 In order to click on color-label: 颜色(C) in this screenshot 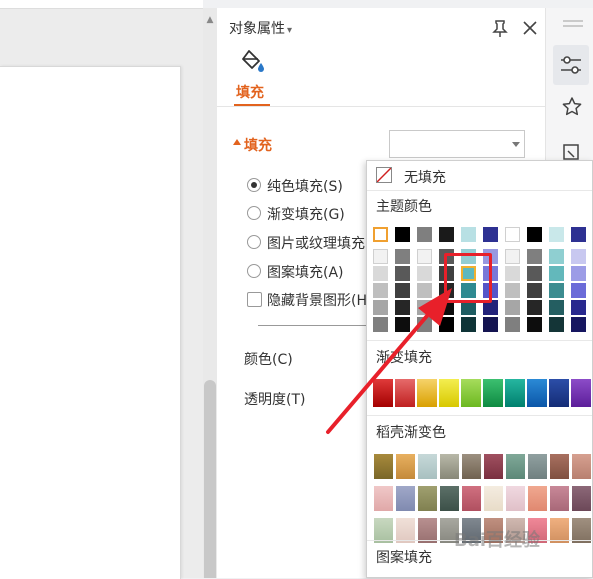, I will do `click(268, 360)`.